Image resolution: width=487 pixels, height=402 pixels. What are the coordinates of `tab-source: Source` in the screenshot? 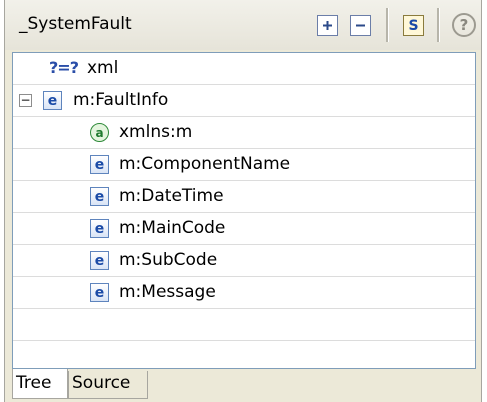 It's located at (108, 385).